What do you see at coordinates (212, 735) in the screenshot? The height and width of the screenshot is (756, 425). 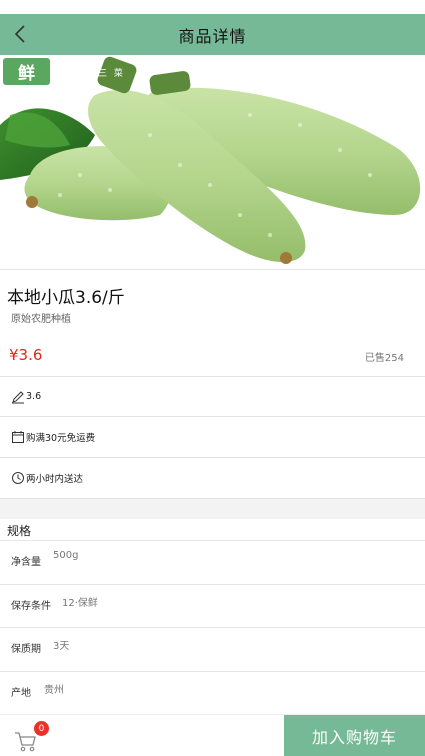 I see `bottom-bar: 0 加入购物车` at bounding box center [212, 735].